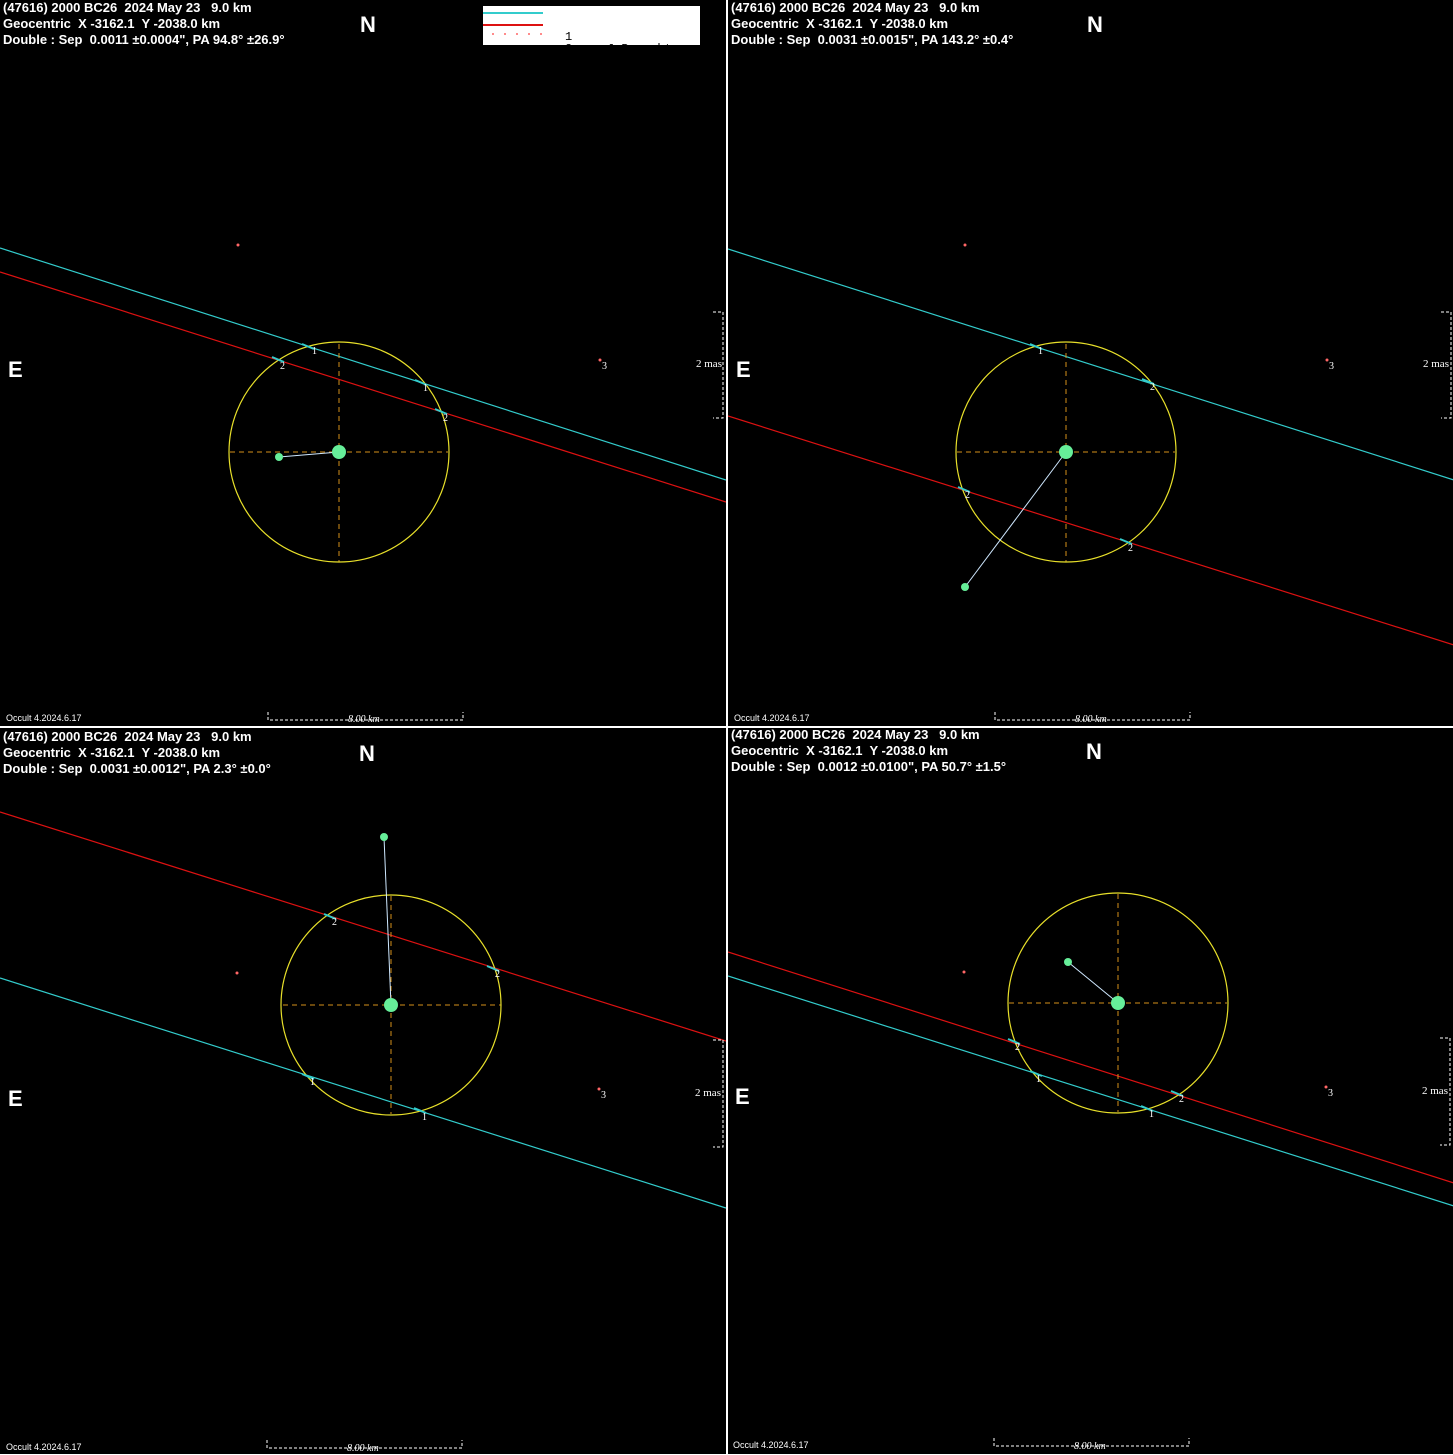  I want to click on legend-entry-2: 2 J Broughton, so click(591, 43).